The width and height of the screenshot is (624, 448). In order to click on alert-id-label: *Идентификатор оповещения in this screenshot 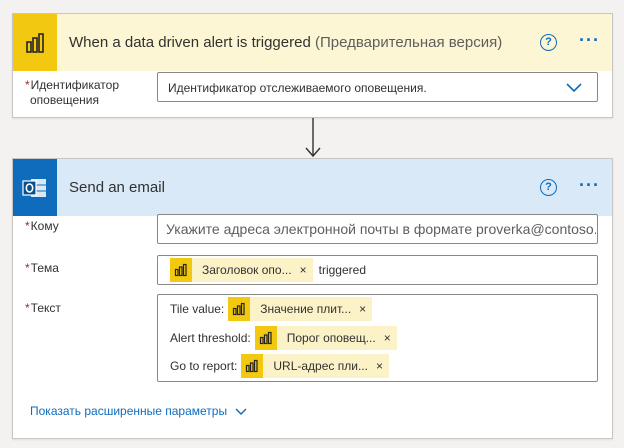, I will do `click(72, 93)`.